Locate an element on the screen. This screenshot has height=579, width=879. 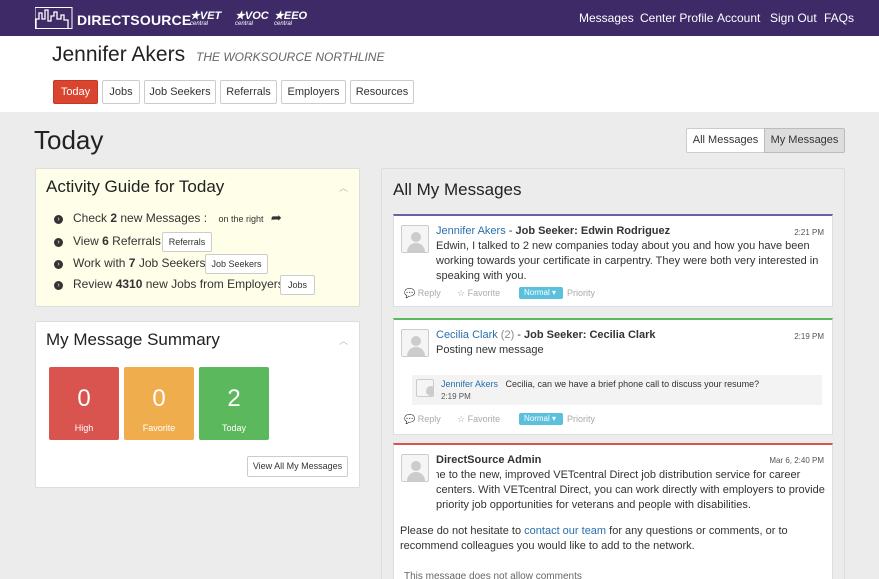
activity-guide-title: Activity Guide for Today is located at coordinates (135, 186).